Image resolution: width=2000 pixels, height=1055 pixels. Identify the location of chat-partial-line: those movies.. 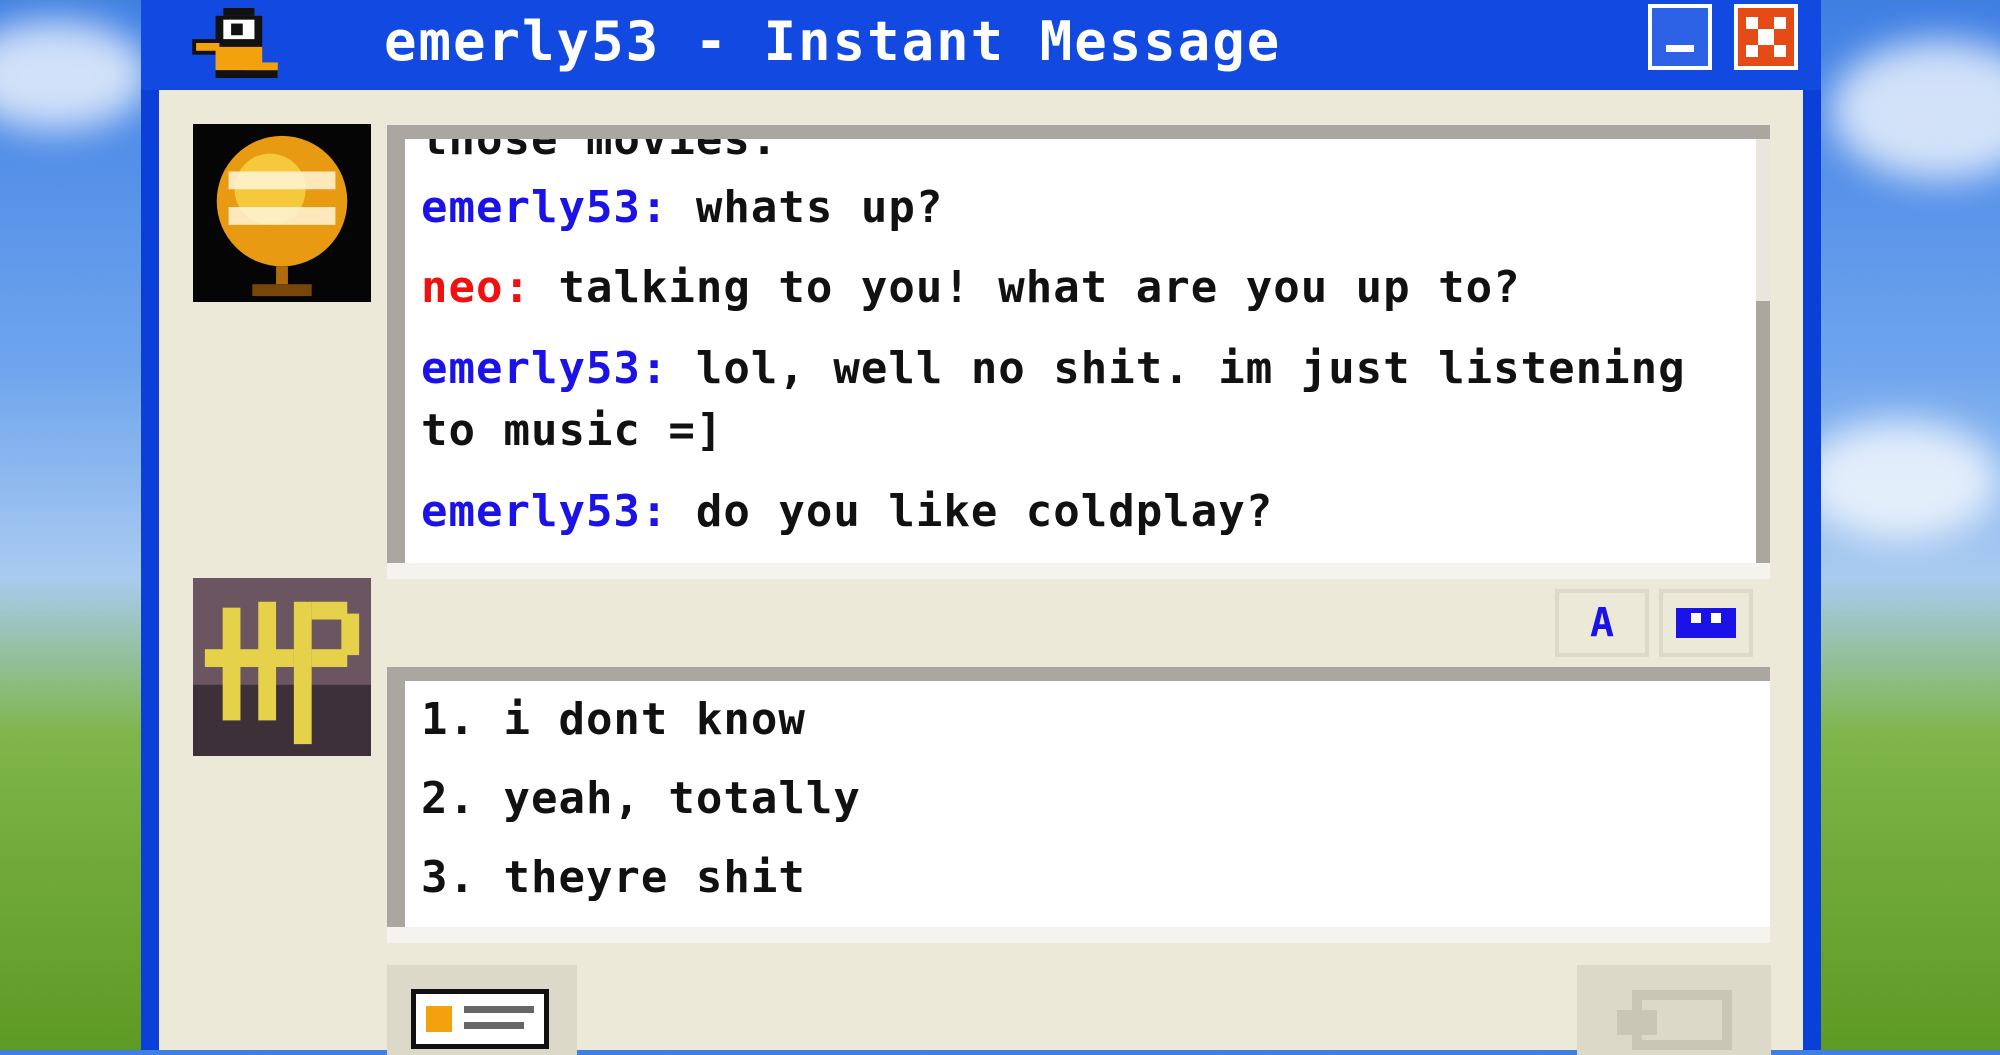
(600, 145).